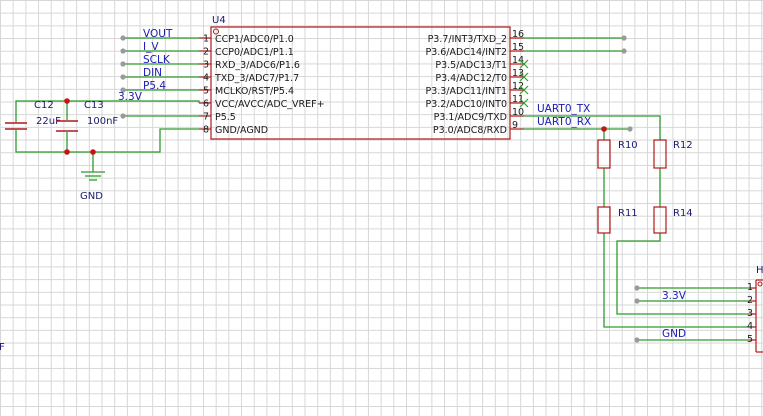 The width and height of the screenshot is (763, 416). What do you see at coordinates (563, 109) in the screenshot?
I see `net-label-uart0-tx: UART0_TX` at bounding box center [563, 109].